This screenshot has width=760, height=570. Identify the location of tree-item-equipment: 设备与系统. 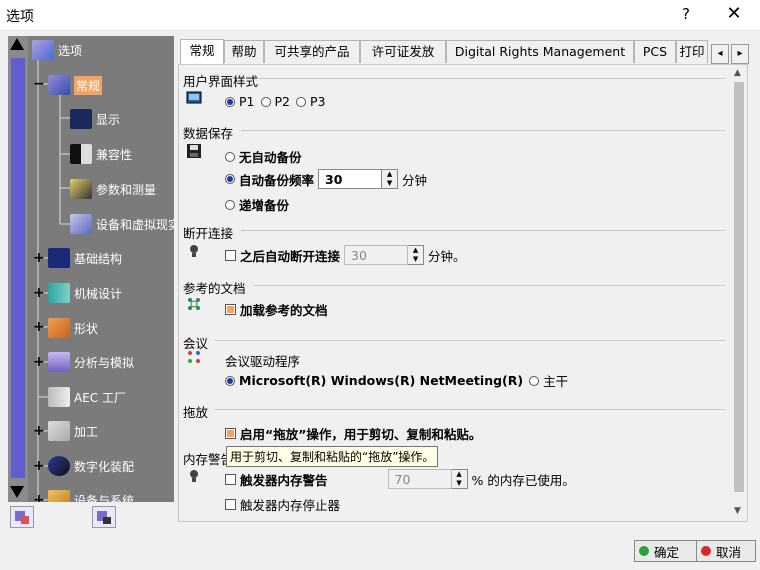
(91, 495).